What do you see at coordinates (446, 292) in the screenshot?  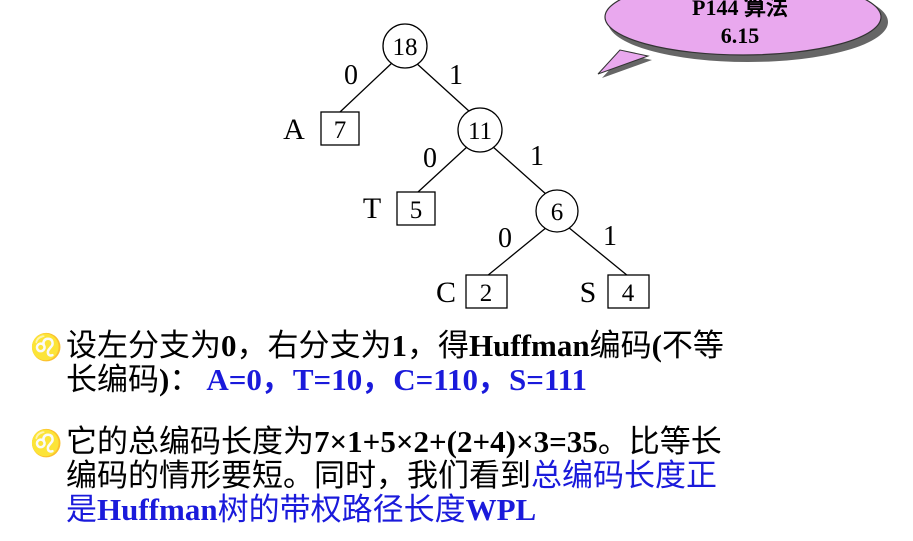 I see `leaf-c-letter: C` at bounding box center [446, 292].